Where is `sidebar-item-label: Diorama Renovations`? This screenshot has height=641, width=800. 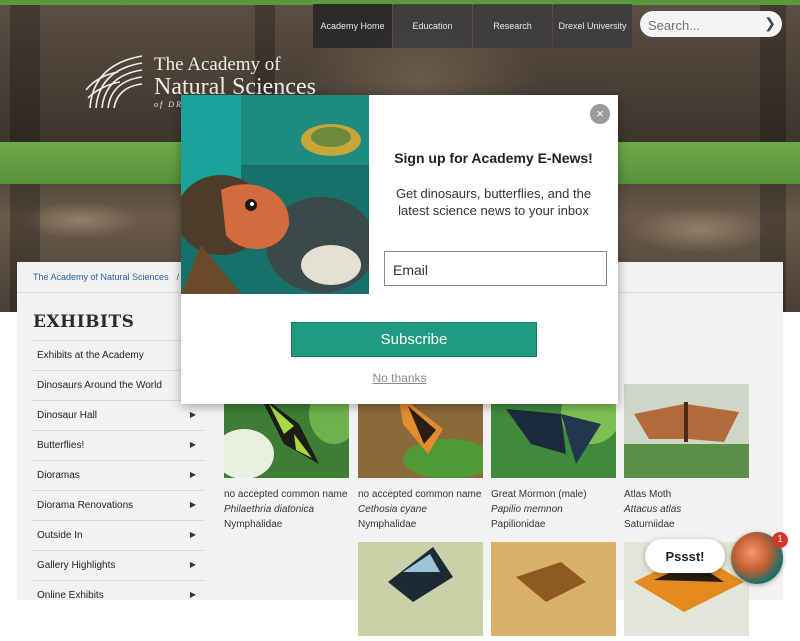 sidebar-item-label: Diorama Renovations is located at coordinates (85, 505).